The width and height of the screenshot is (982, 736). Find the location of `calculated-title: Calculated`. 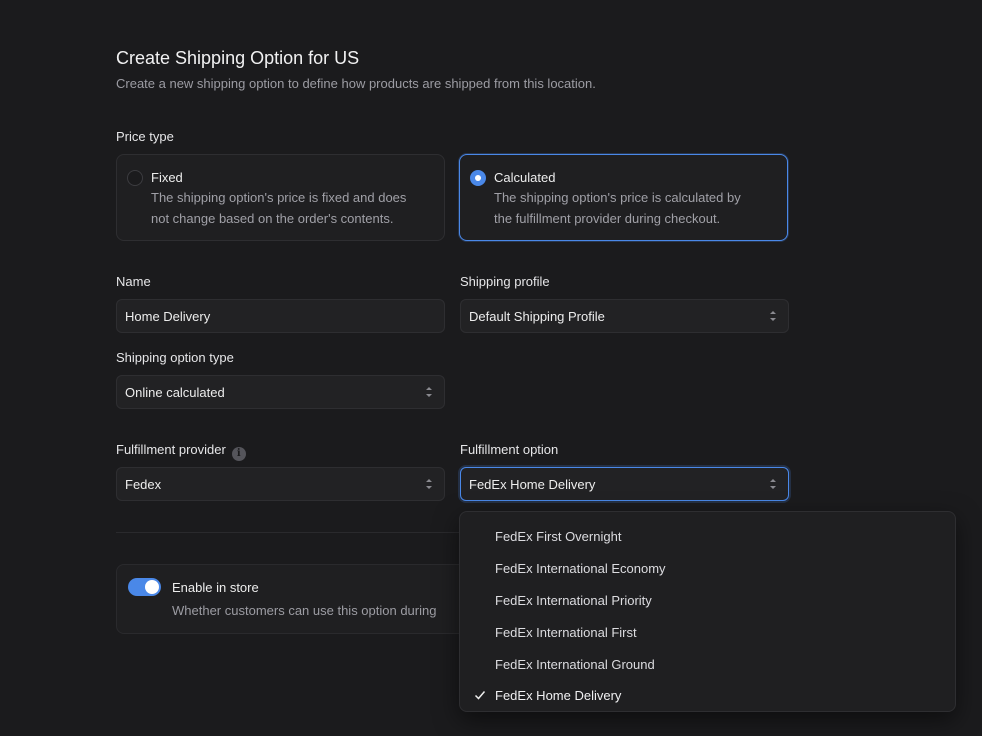

calculated-title: Calculated is located at coordinates (525, 177).